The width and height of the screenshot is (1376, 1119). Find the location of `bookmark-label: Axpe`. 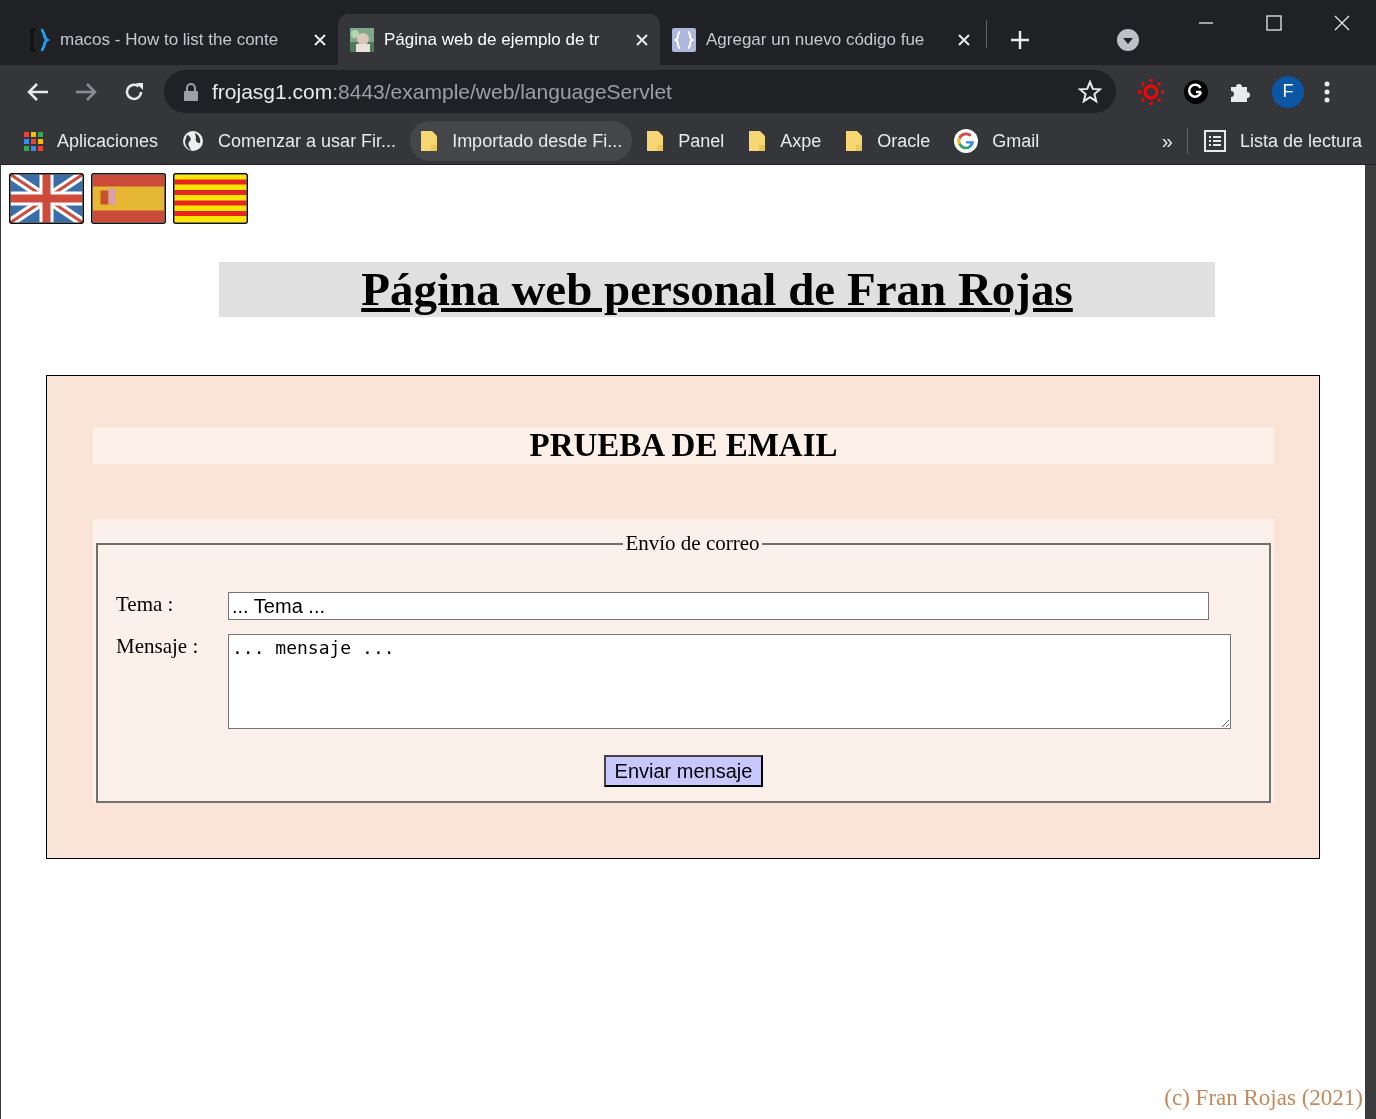

bookmark-label: Axpe is located at coordinates (801, 141).